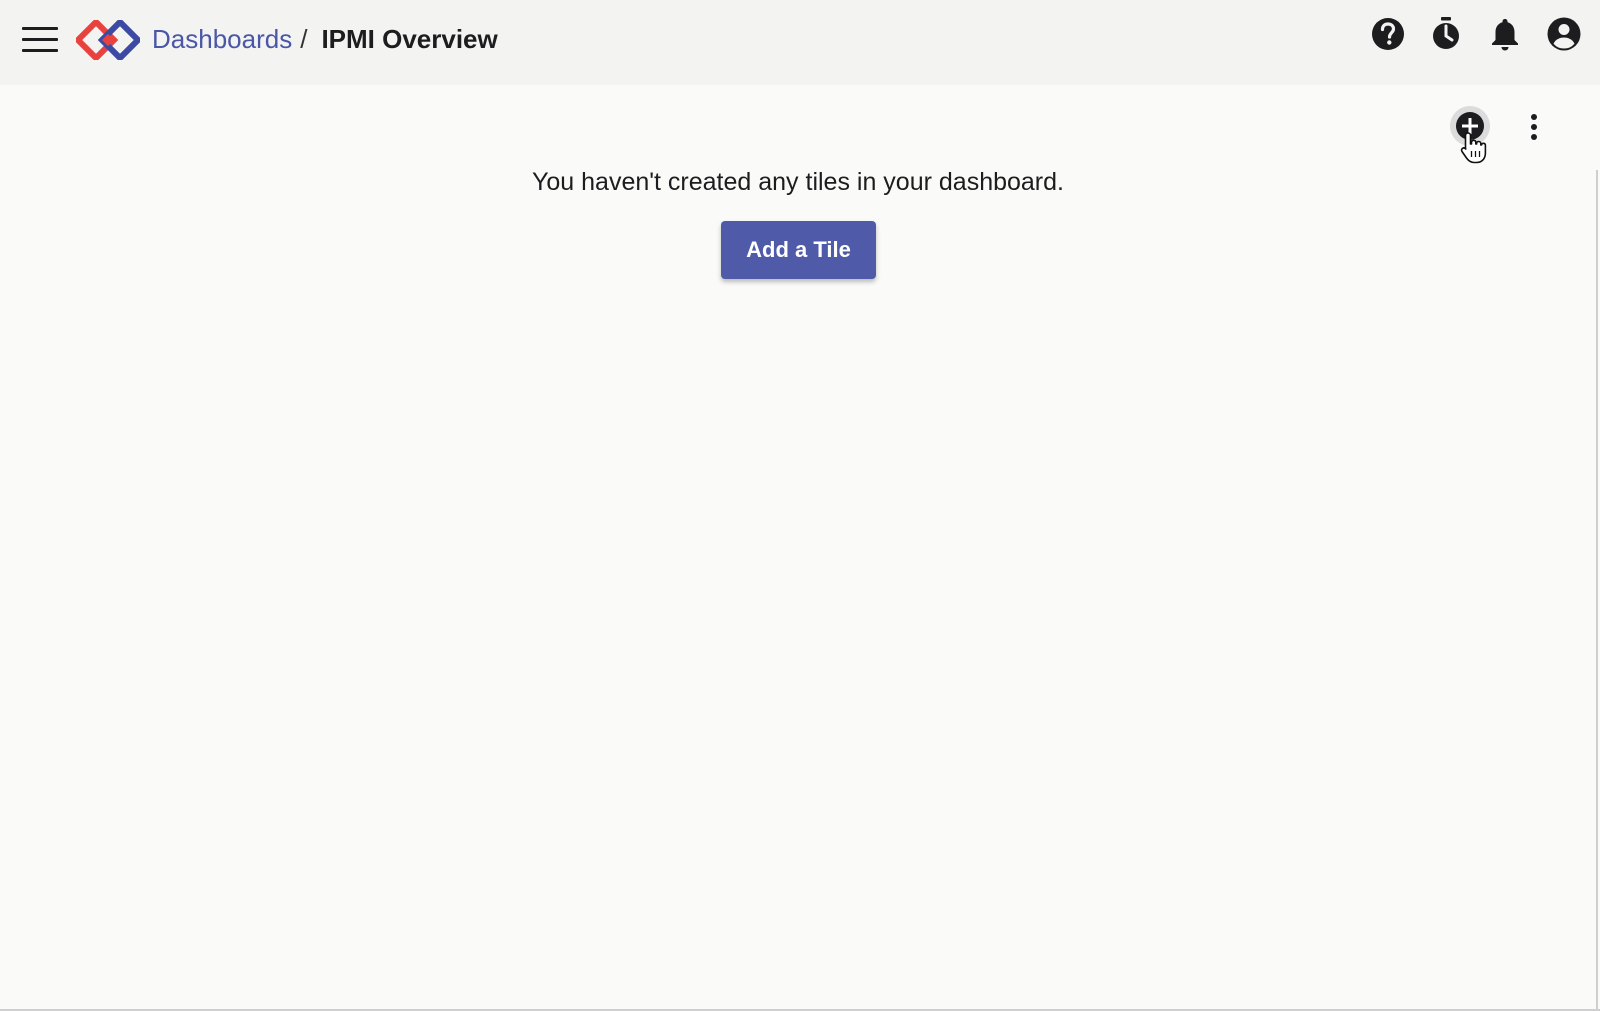  I want to click on add-tile-icon-button, so click(1470, 126).